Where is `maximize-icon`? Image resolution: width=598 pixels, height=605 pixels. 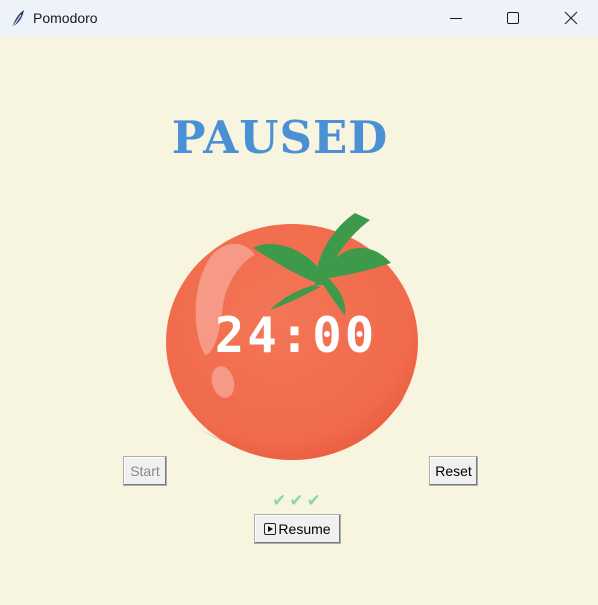 maximize-icon is located at coordinates (513, 18).